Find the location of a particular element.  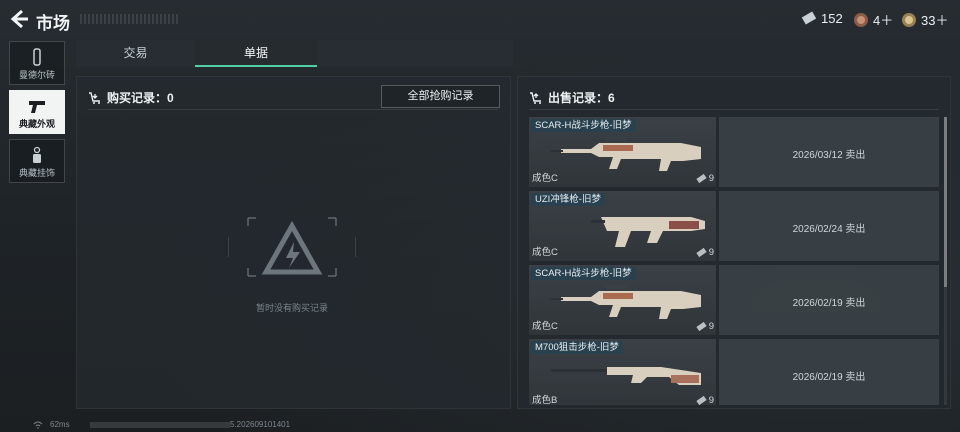

item-card: M700狙击步枪-旧梦 成色B 9 is located at coordinates (622, 372).